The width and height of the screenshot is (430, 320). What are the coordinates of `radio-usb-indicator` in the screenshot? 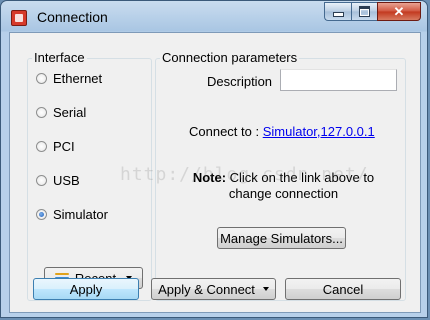 It's located at (41, 180).